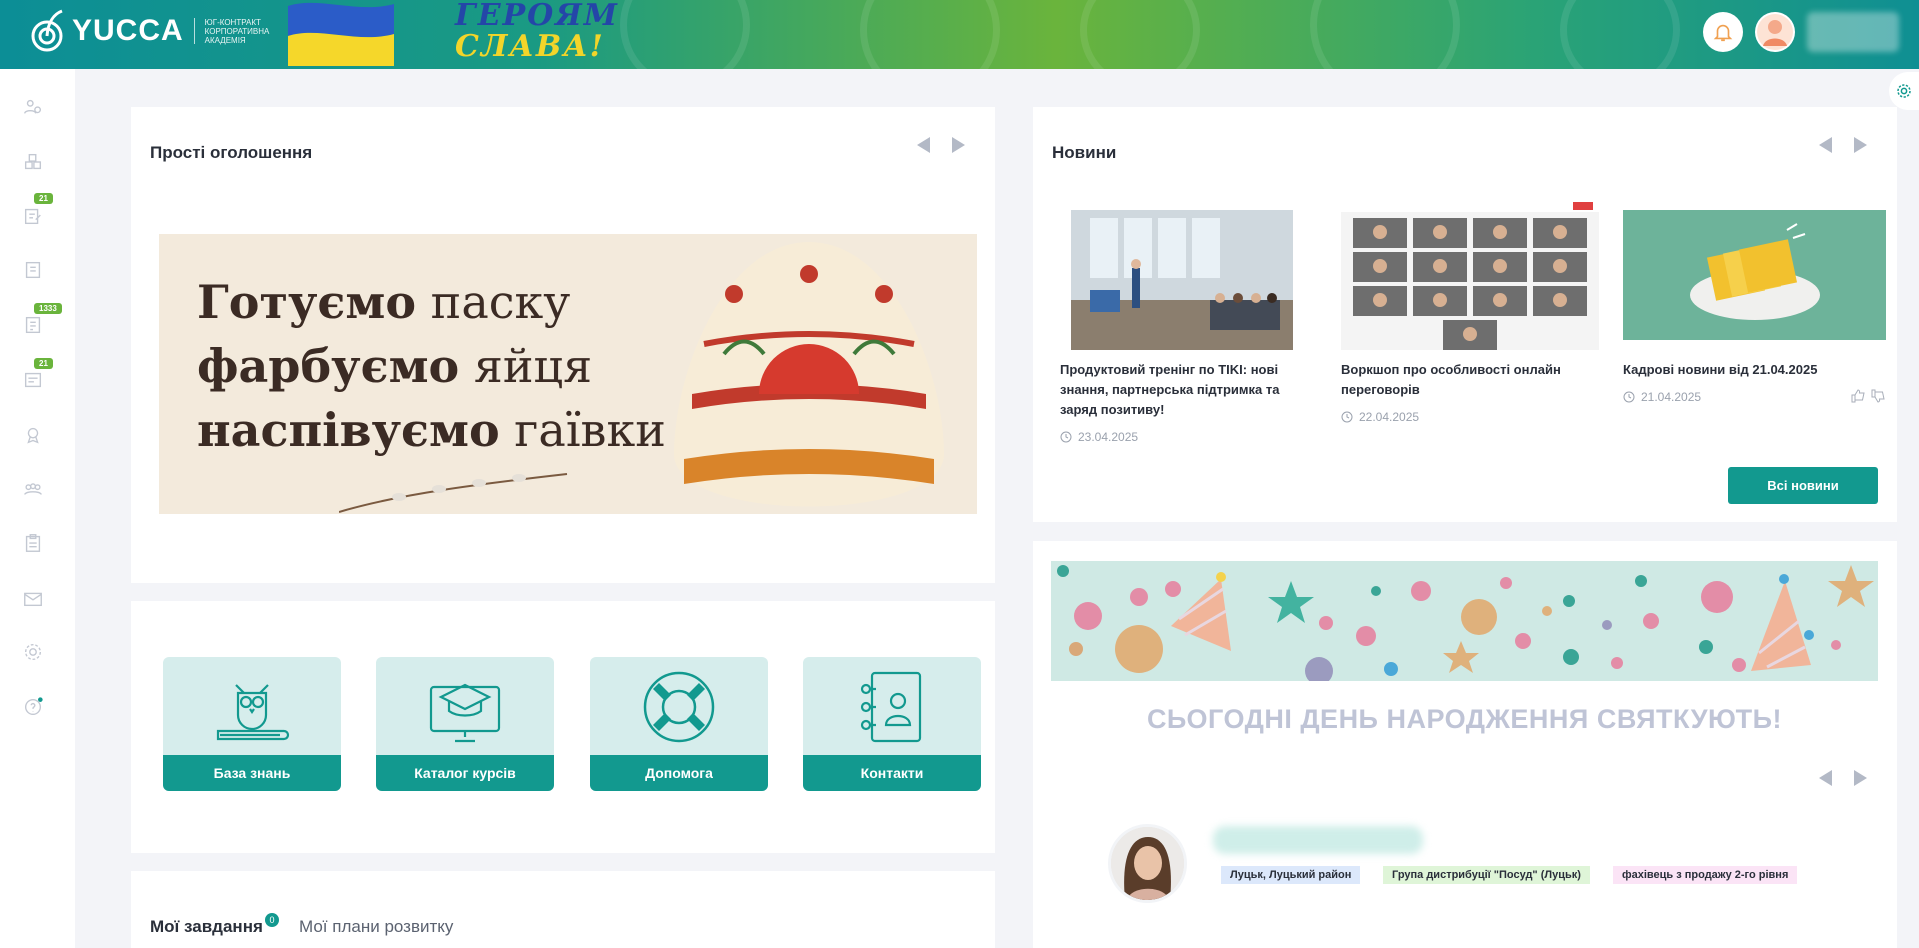  I want to click on logo: YUCCA ЮГ-КОНТРАКТ КОРПОРАТИВНА АКАДЕМІЯ, so click(156, 31).